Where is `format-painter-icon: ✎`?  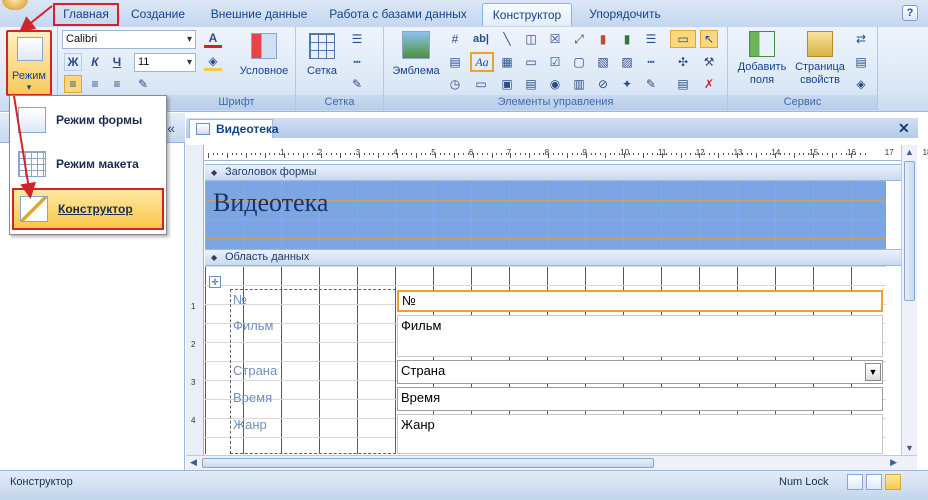
format-painter-icon: ✎ is located at coordinates (143, 84).